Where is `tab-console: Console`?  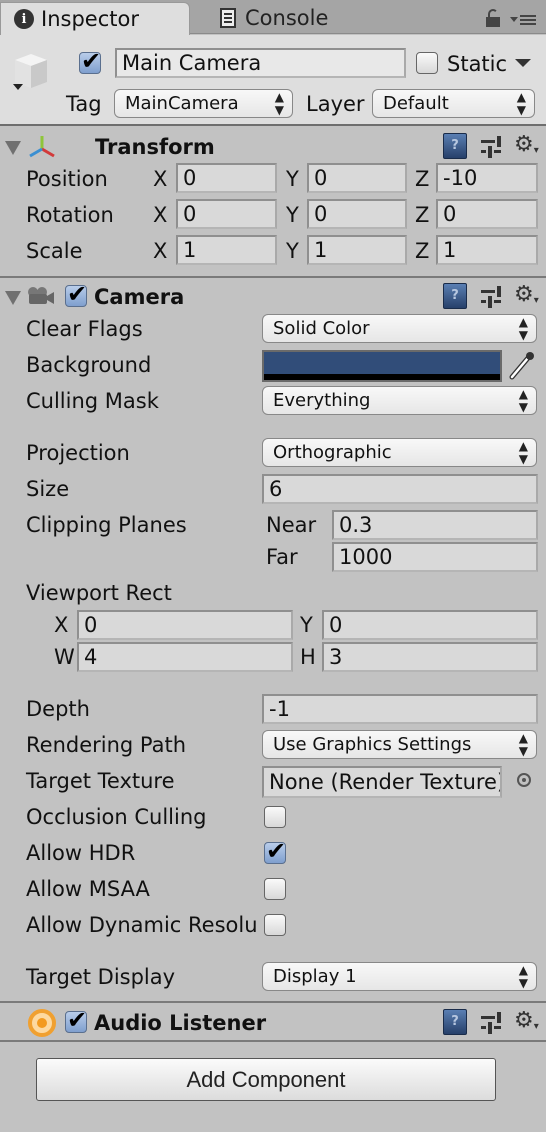 tab-console: Console is located at coordinates (274, 18).